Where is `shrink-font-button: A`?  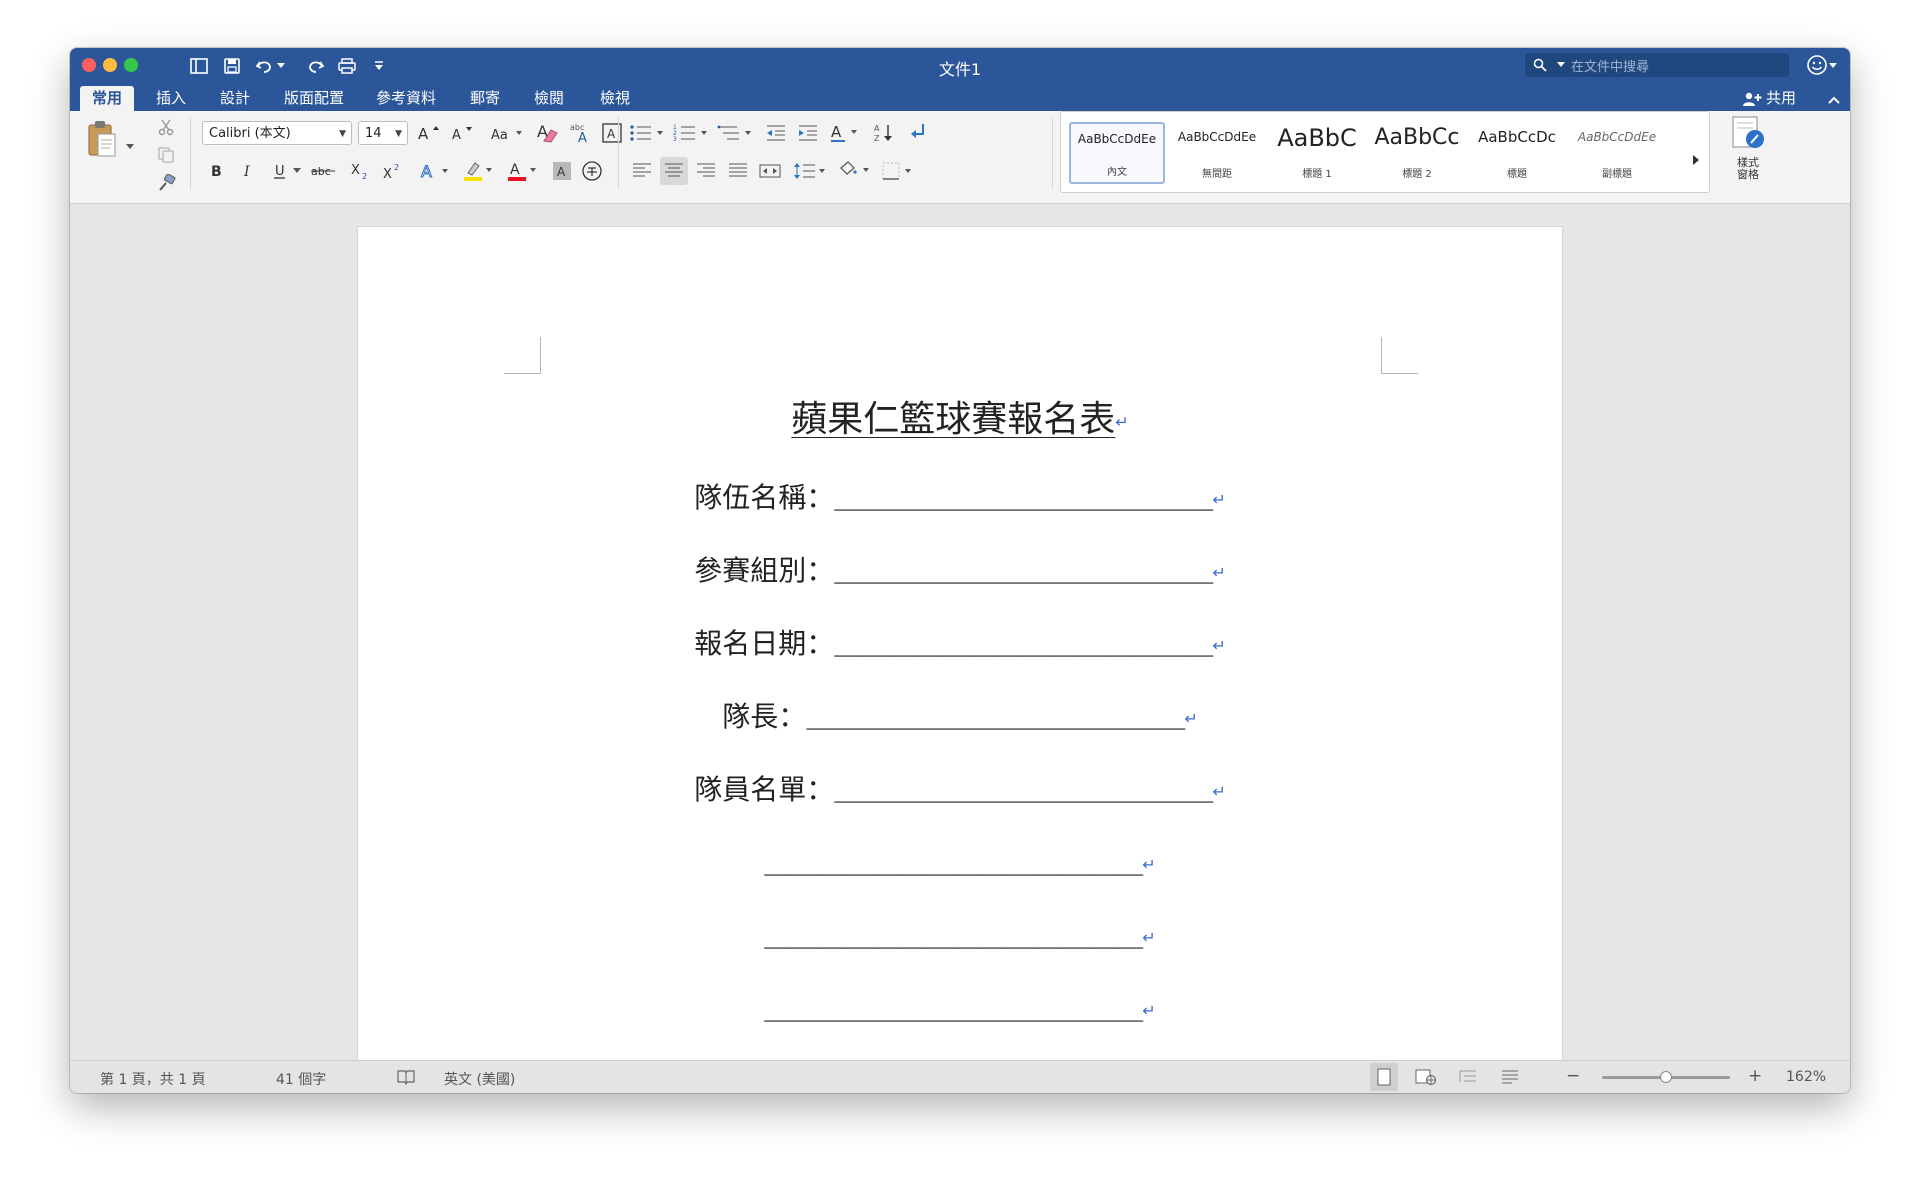
shrink-font-button: A is located at coordinates (464, 133).